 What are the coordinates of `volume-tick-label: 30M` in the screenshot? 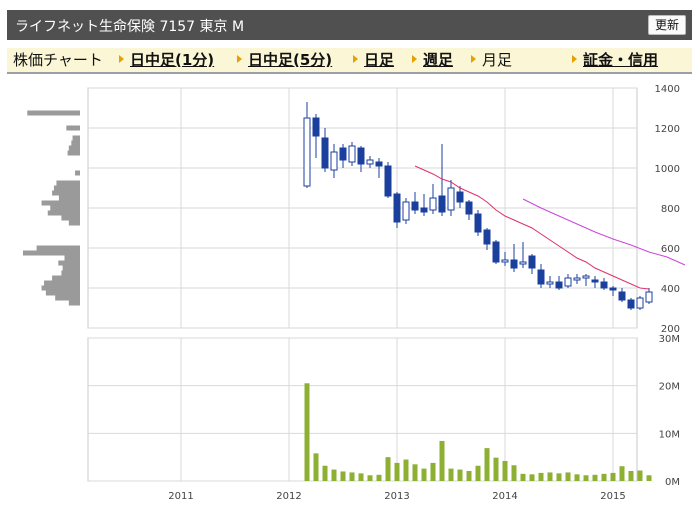 It's located at (669, 339).